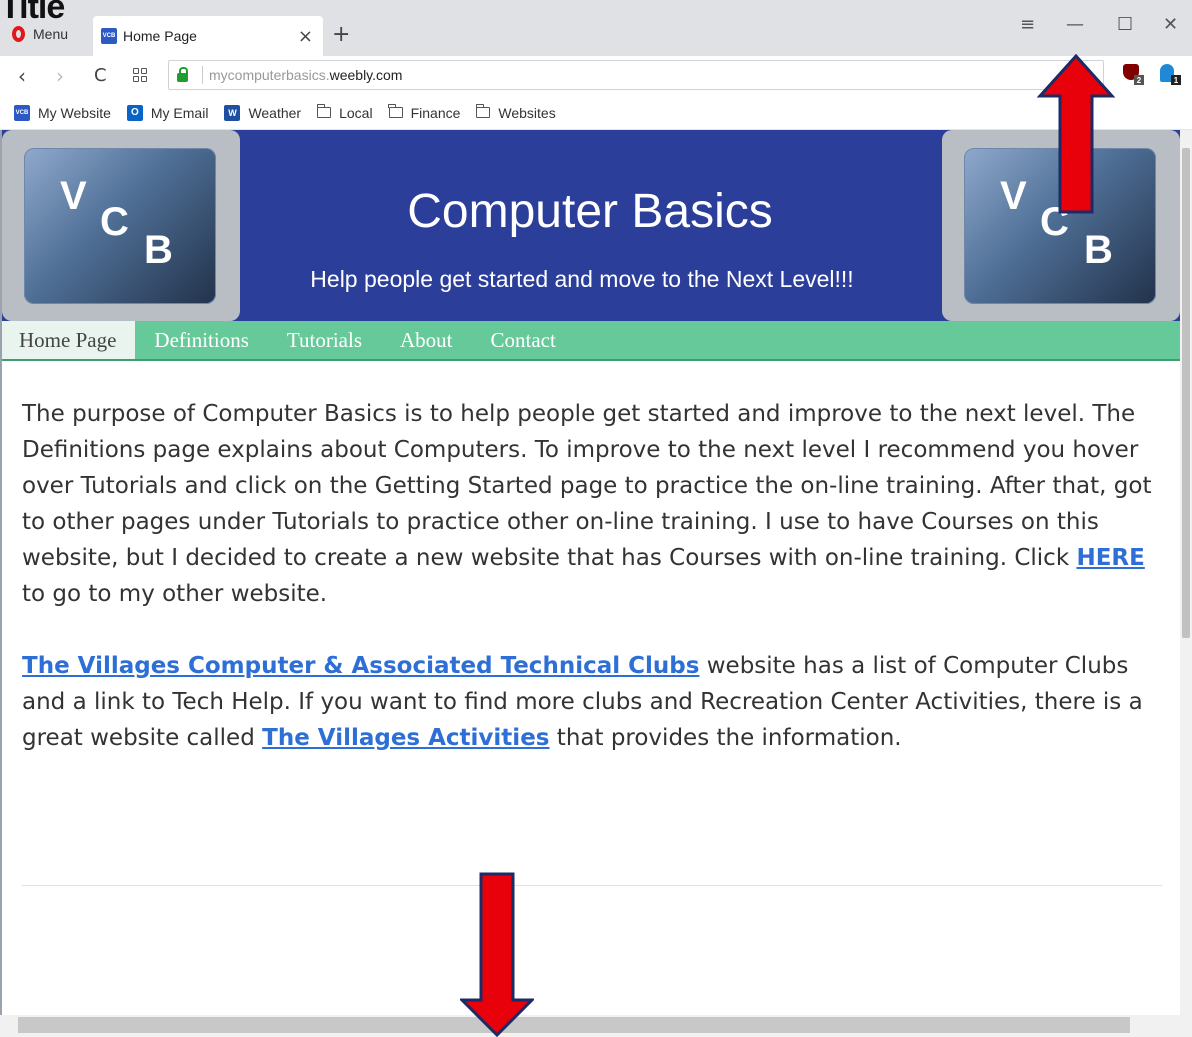  I want to click on address-bar: ‹ › C mycomputerbasics. weebly.com, so click(596, 76).